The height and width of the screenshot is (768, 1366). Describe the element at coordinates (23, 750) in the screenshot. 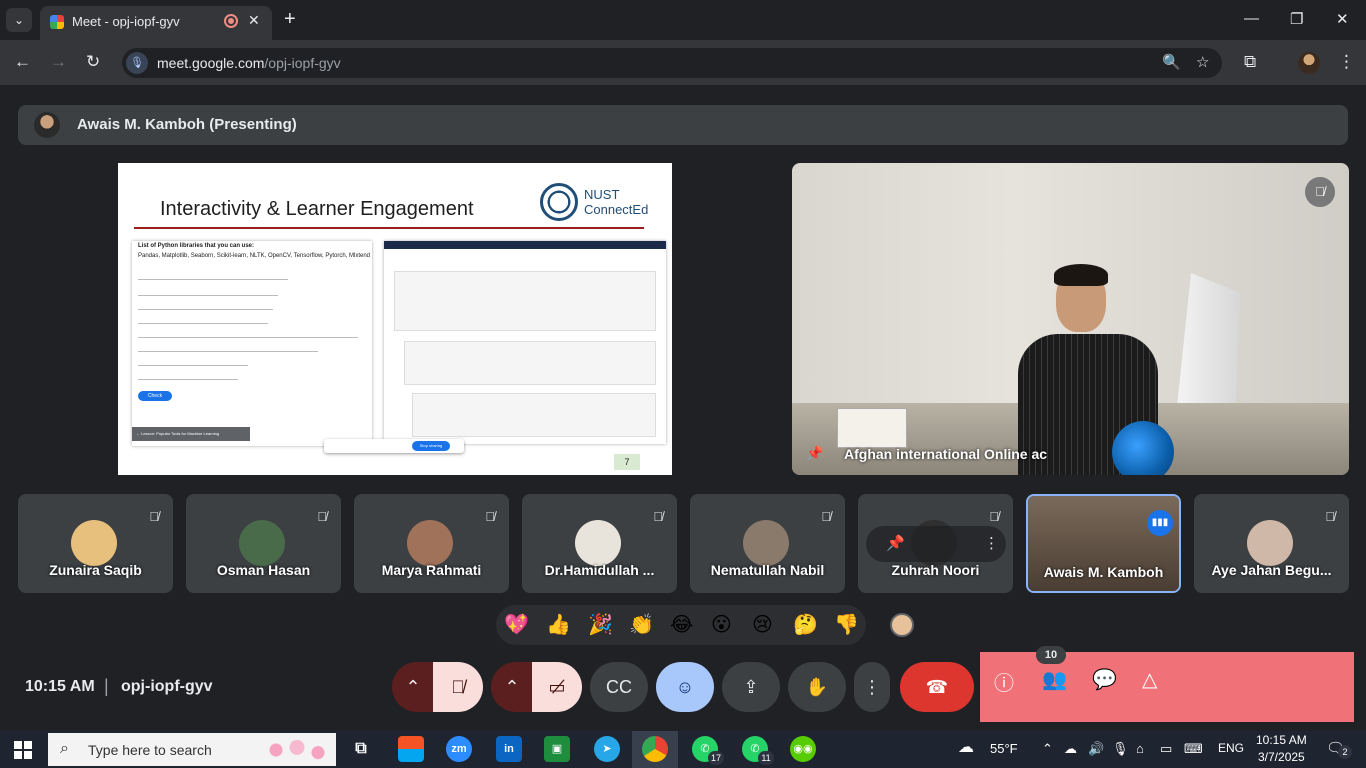

I see `windows-start-icon` at that location.